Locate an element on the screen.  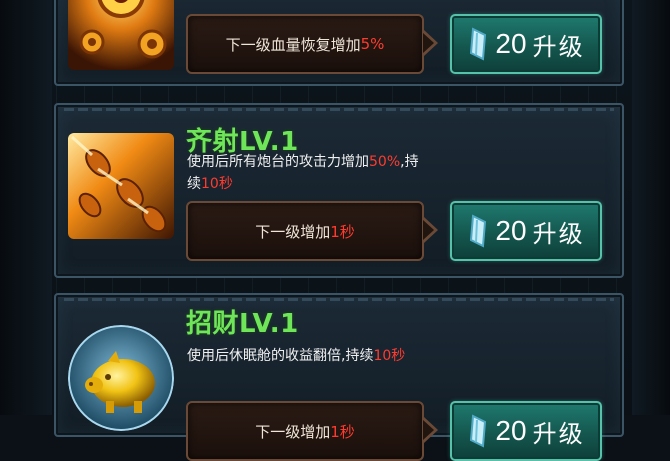
right-frame is located at coordinates (651, 207).